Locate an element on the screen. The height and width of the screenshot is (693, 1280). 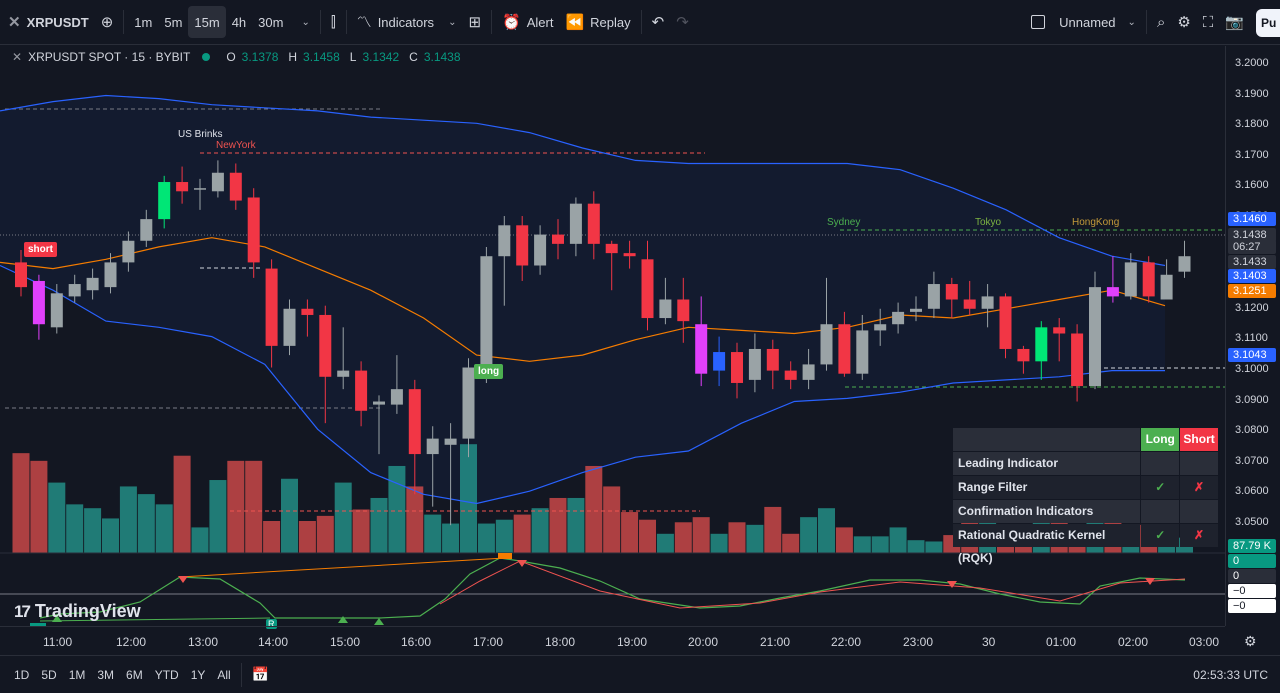
symbol-search: ✕ XRPUSDT is located at coordinates (47, 22).